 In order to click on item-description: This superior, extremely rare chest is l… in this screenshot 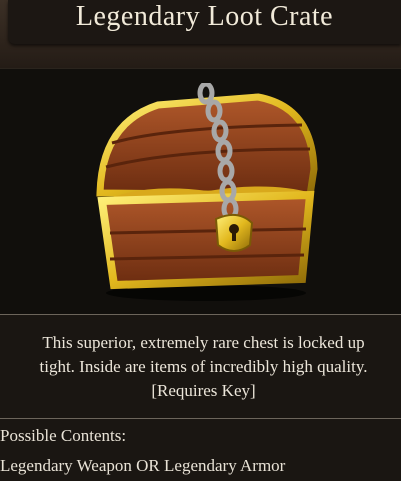, I will do `click(203, 367)`.